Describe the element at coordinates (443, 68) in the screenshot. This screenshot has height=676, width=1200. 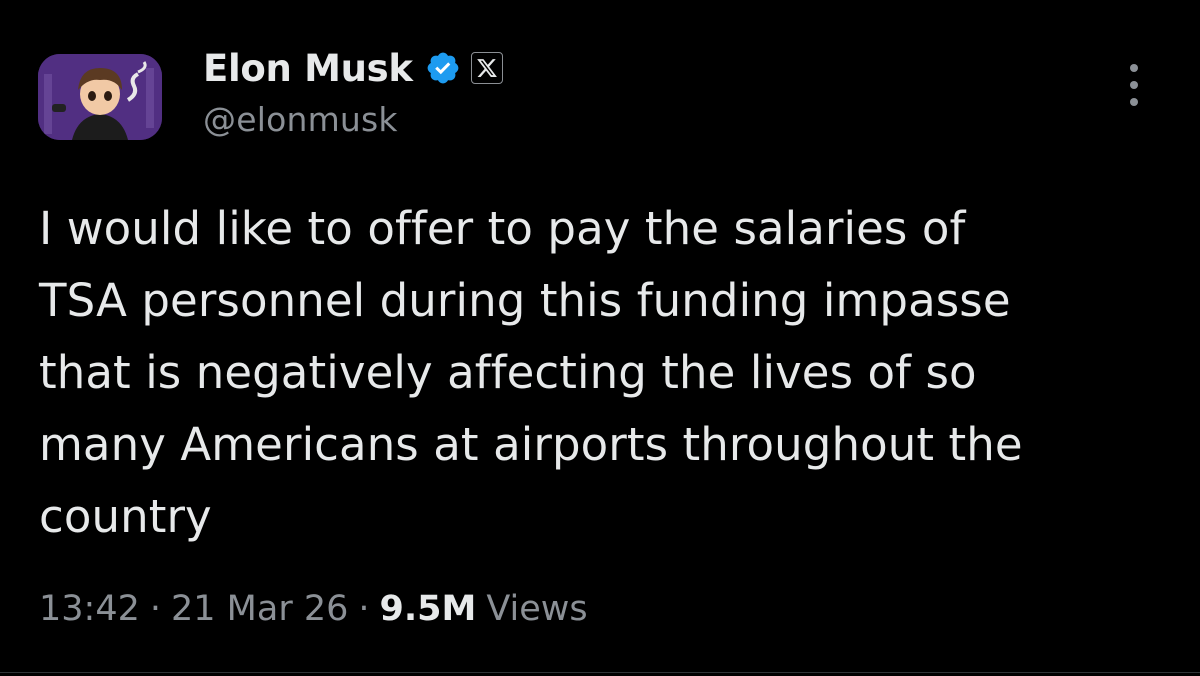
I see `verified-badge-icon` at that location.